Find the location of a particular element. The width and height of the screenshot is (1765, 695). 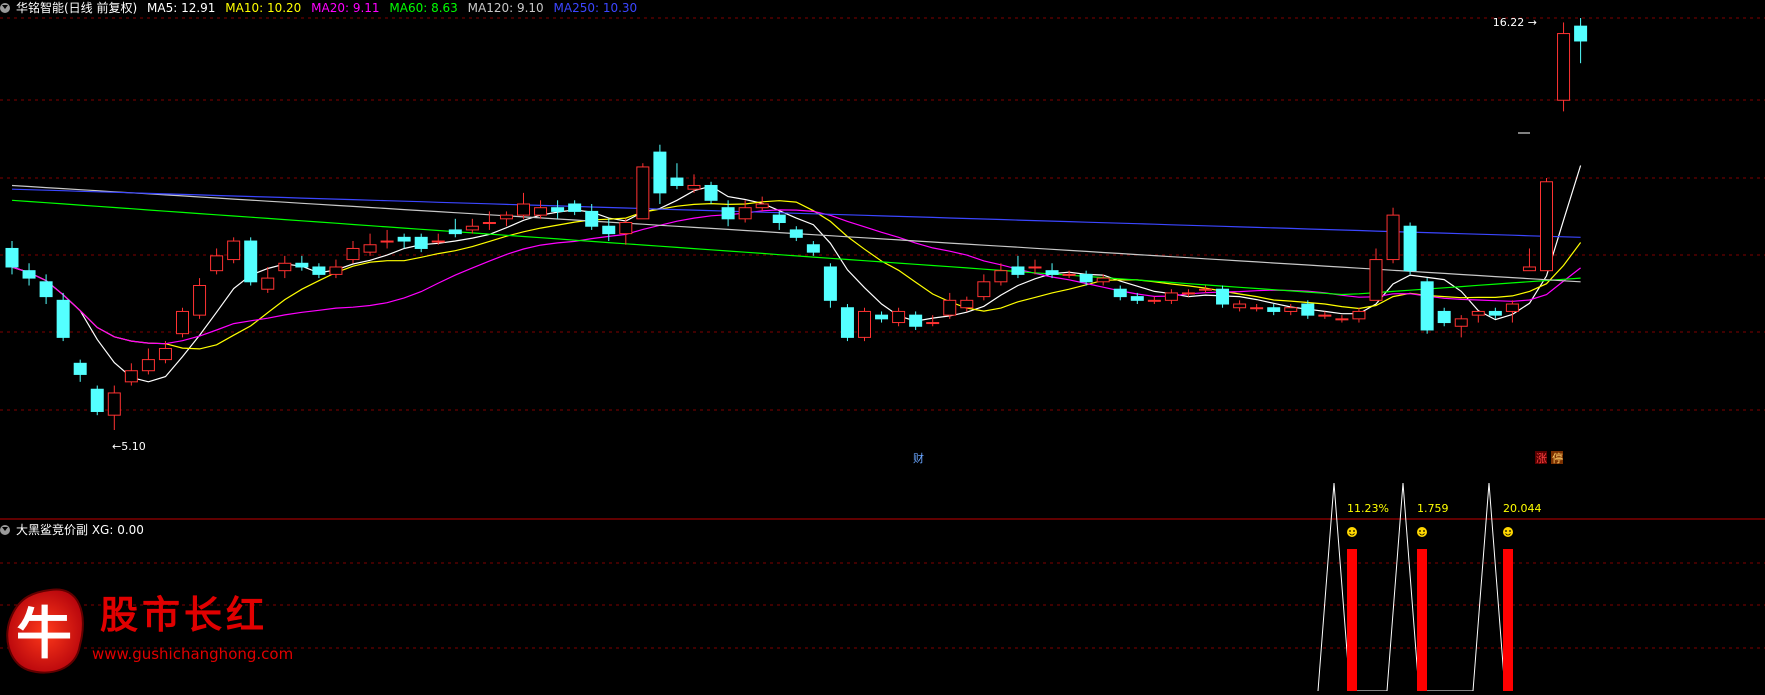

signal-percent-label: 20.044 is located at coordinates (1522, 508).